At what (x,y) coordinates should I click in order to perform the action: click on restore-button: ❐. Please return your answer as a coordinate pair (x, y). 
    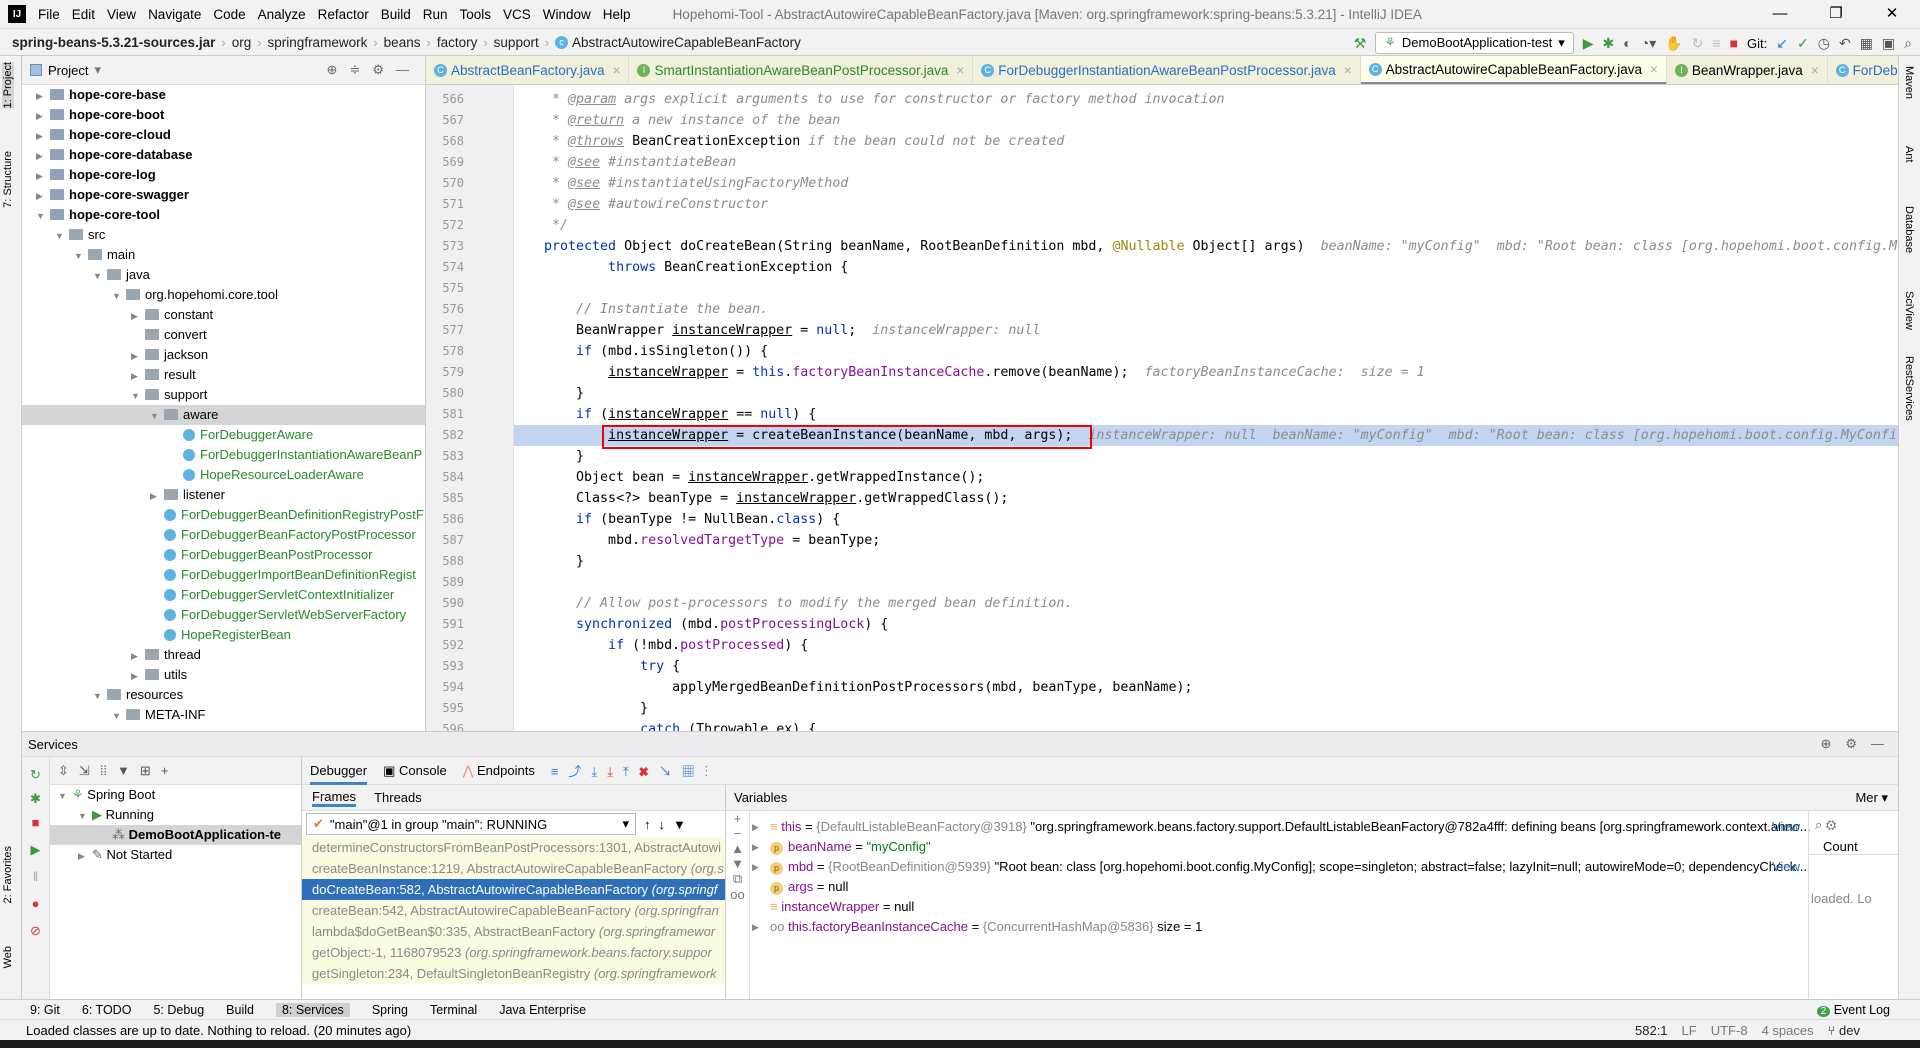
    Looking at the image, I should click on (1836, 14).